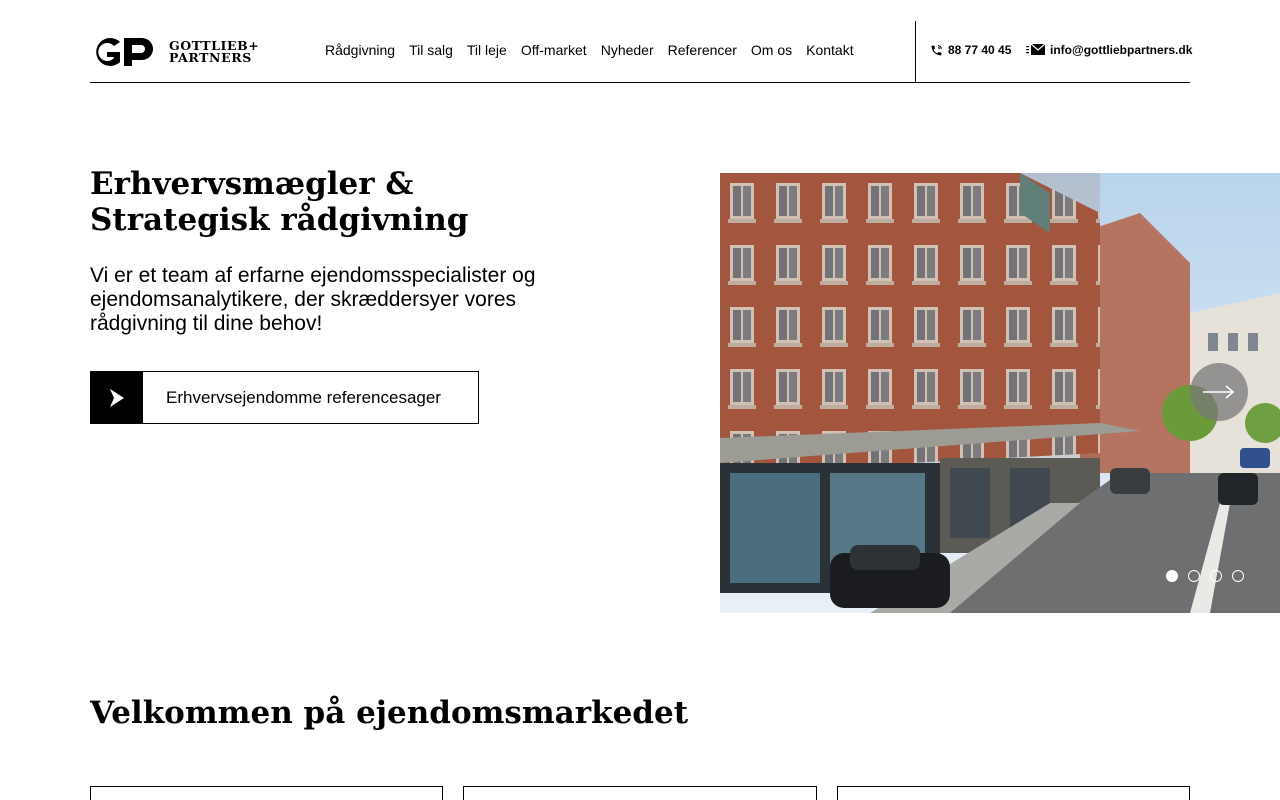 Image resolution: width=1280 pixels, height=800 pixels. I want to click on logo-text: GOTTLIEB+ PARTNERS, so click(214, 52).